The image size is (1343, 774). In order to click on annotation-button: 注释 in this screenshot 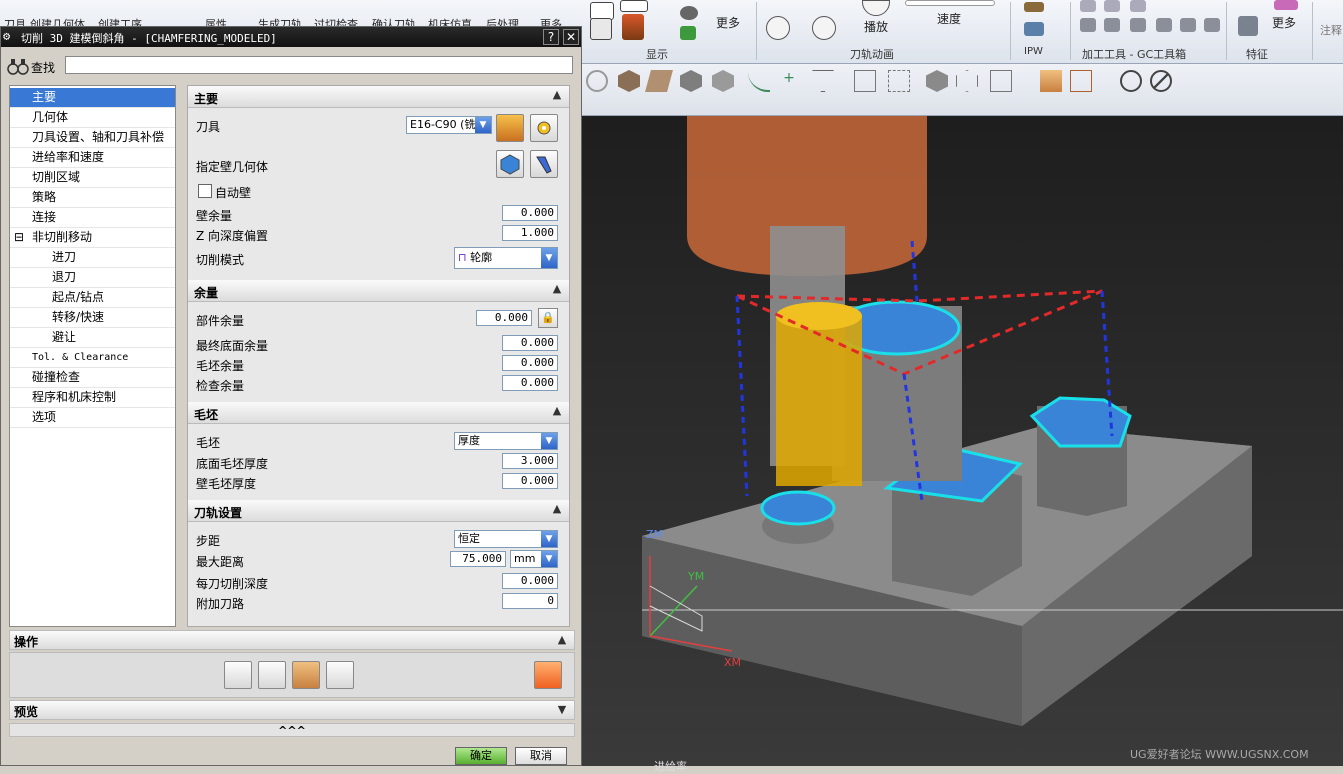, I will do `click(1331, 30)`.